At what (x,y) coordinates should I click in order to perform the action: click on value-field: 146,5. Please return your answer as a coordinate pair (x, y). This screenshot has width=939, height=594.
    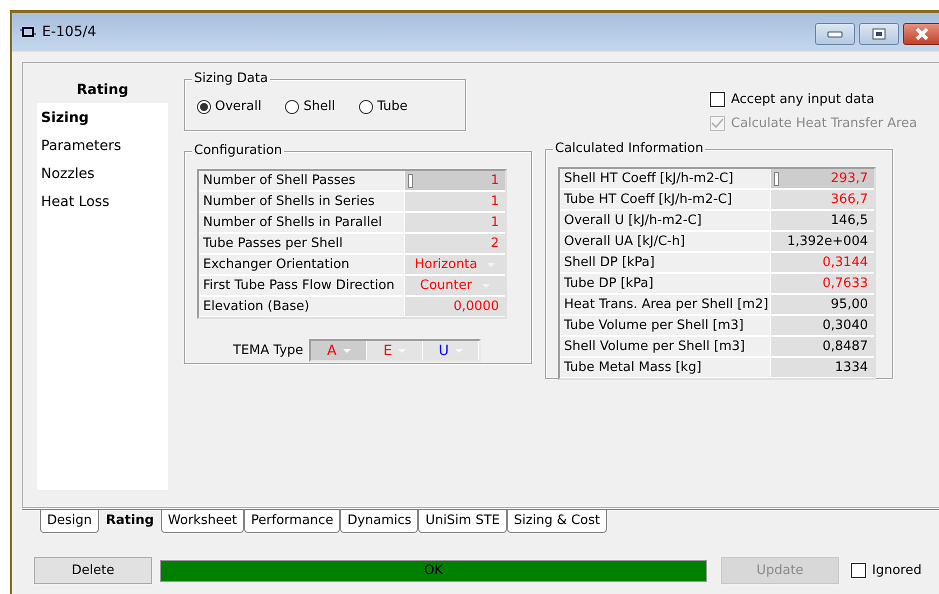
    Looking at the image, I should click on (822, 220).